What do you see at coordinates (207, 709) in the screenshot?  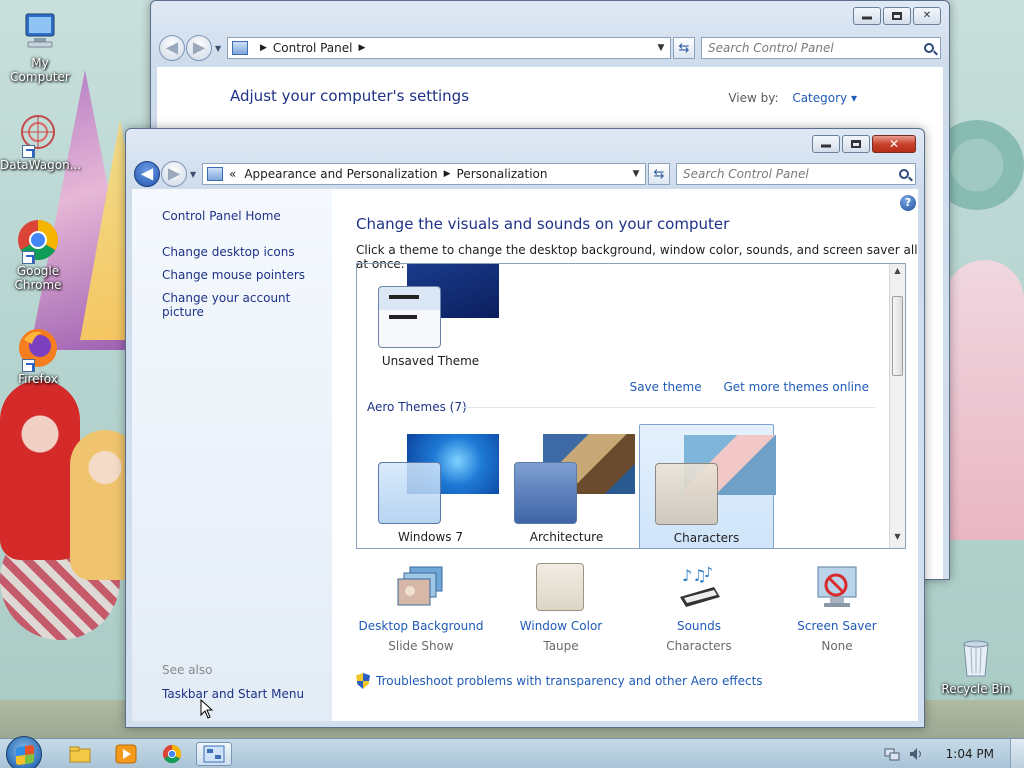 I see `mouse-cursor-icon` at bounding box center [207, 709].